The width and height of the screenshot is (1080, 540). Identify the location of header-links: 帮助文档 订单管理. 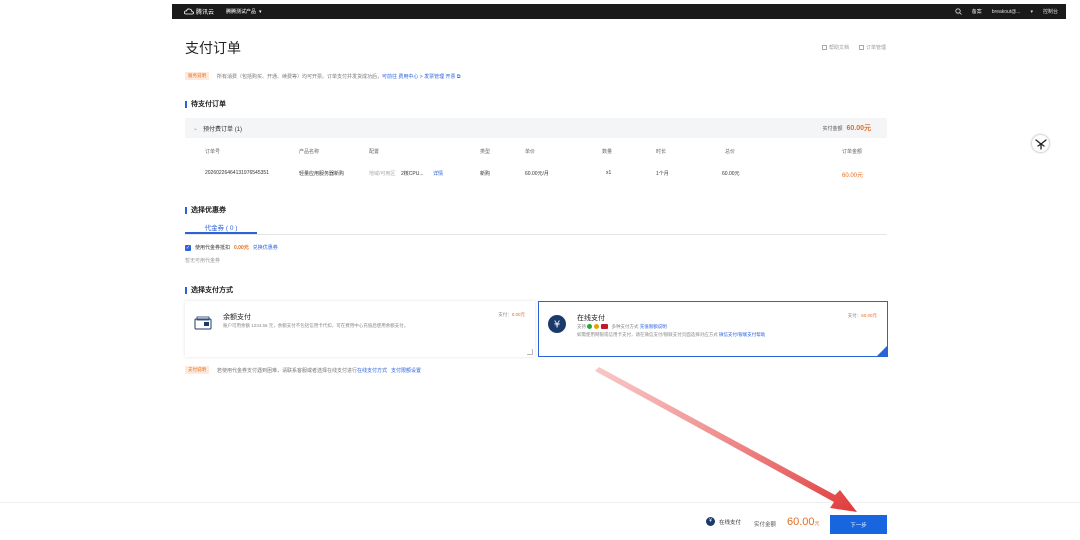
(849, 47).